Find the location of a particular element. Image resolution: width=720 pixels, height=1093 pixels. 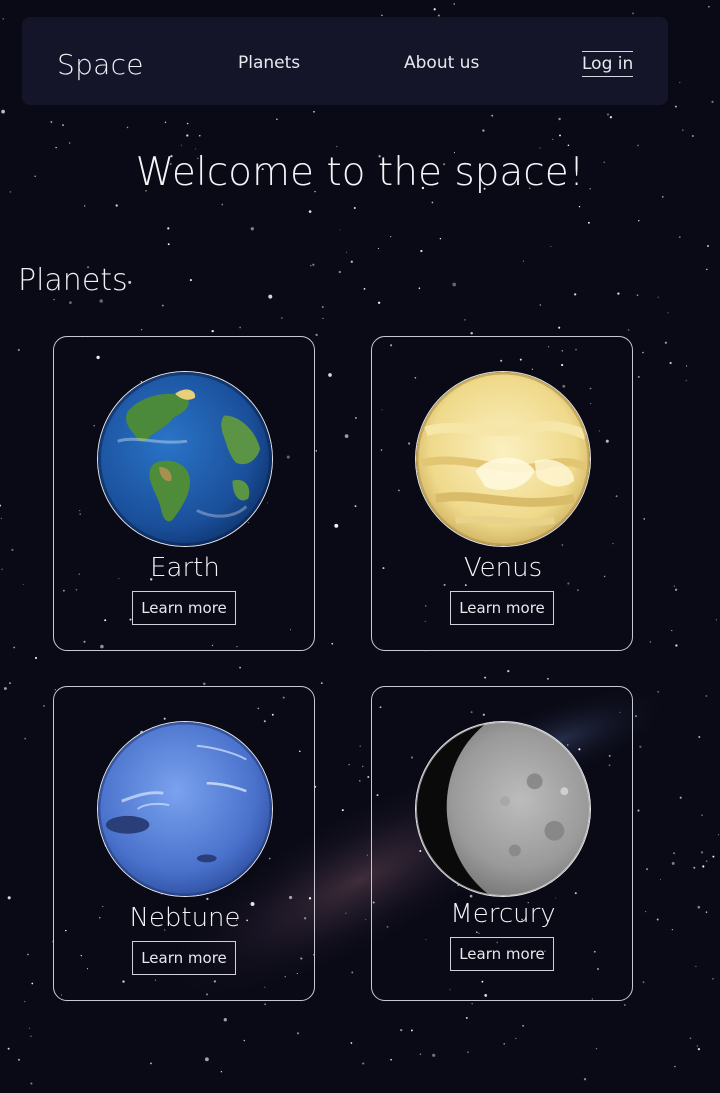

nav-link-about-us: About us is located at coordinates (441, 63).